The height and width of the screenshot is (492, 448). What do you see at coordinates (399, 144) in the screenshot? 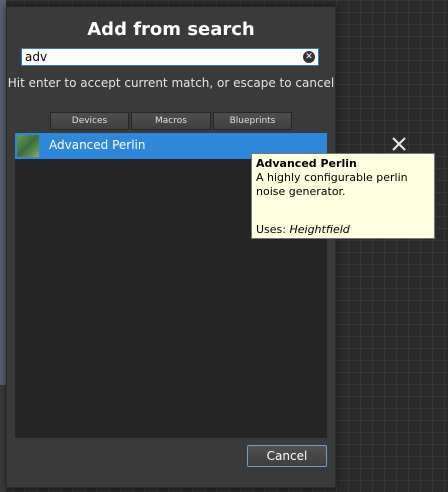
I see `close-icon` at bounding box center [399, 144].